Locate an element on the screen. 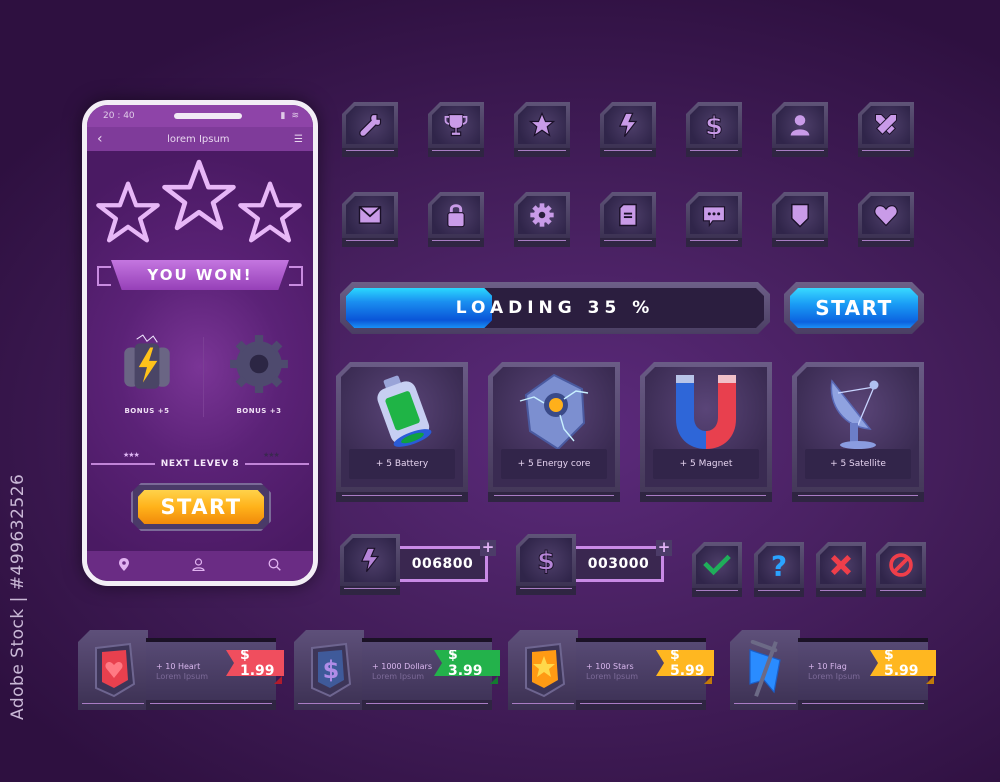 The width and height of the screenshot is (1000, 782). user-button is located at coordinates (800, 129).